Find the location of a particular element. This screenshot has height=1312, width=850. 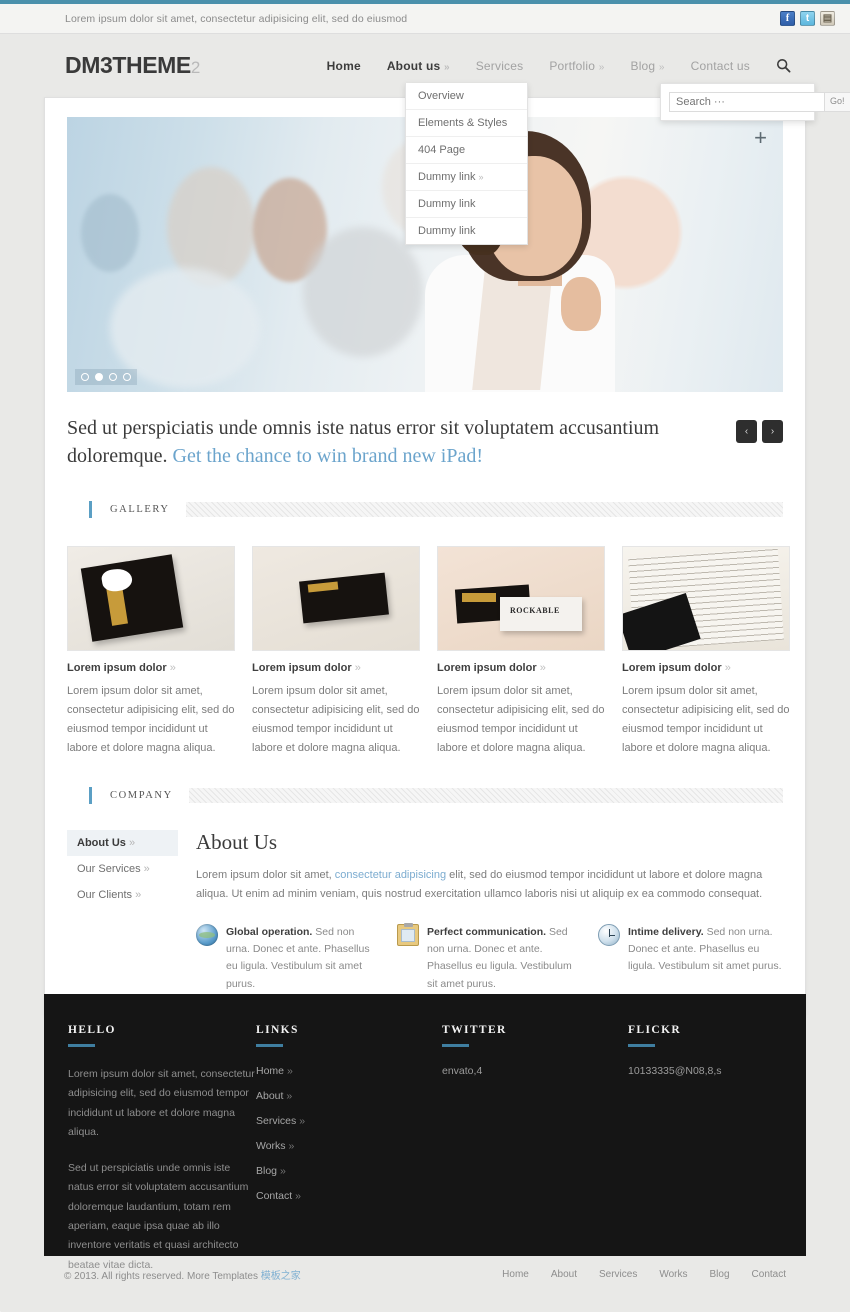

globe-icon is located at coordinates (207, 934).